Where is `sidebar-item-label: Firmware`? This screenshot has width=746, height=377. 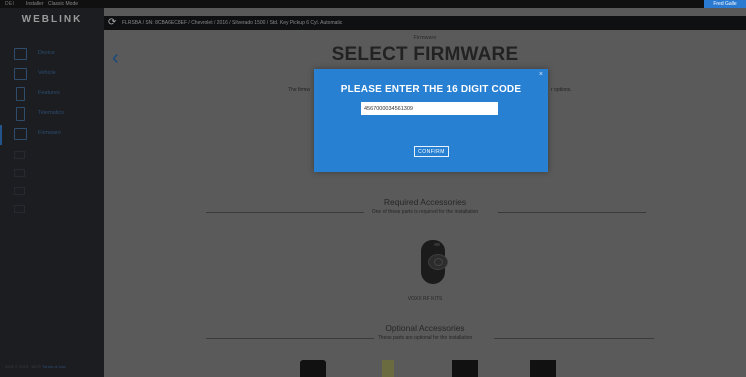
sidebar-item-label: Firmware is located at coordinates (49, 133).